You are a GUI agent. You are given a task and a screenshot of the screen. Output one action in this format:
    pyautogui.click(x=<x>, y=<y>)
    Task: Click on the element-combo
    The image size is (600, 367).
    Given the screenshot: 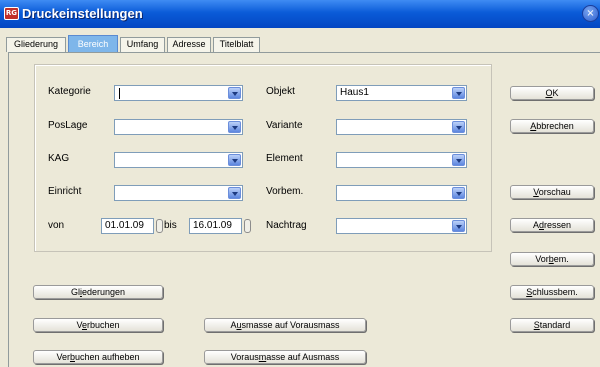 What is the action you would take?
    pyautogui.click(x=401, y=160)
    